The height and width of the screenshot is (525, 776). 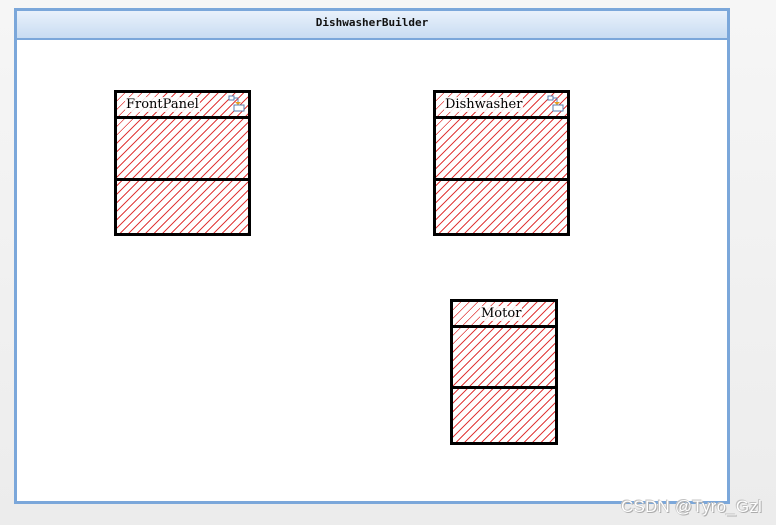 I want to click on class-name-label: FrontPanel, so click(x=162, y=104).